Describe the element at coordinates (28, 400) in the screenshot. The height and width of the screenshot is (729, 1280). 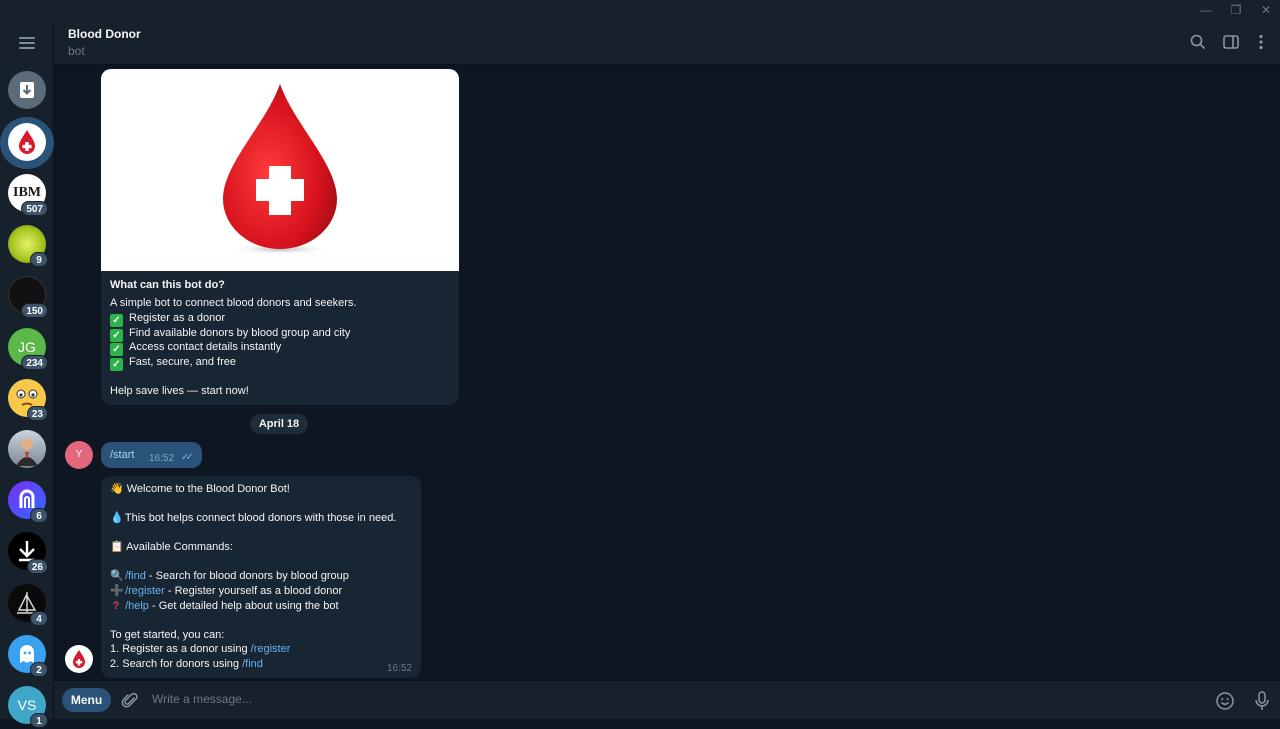
I see `chat-emoji: 23` at that location.